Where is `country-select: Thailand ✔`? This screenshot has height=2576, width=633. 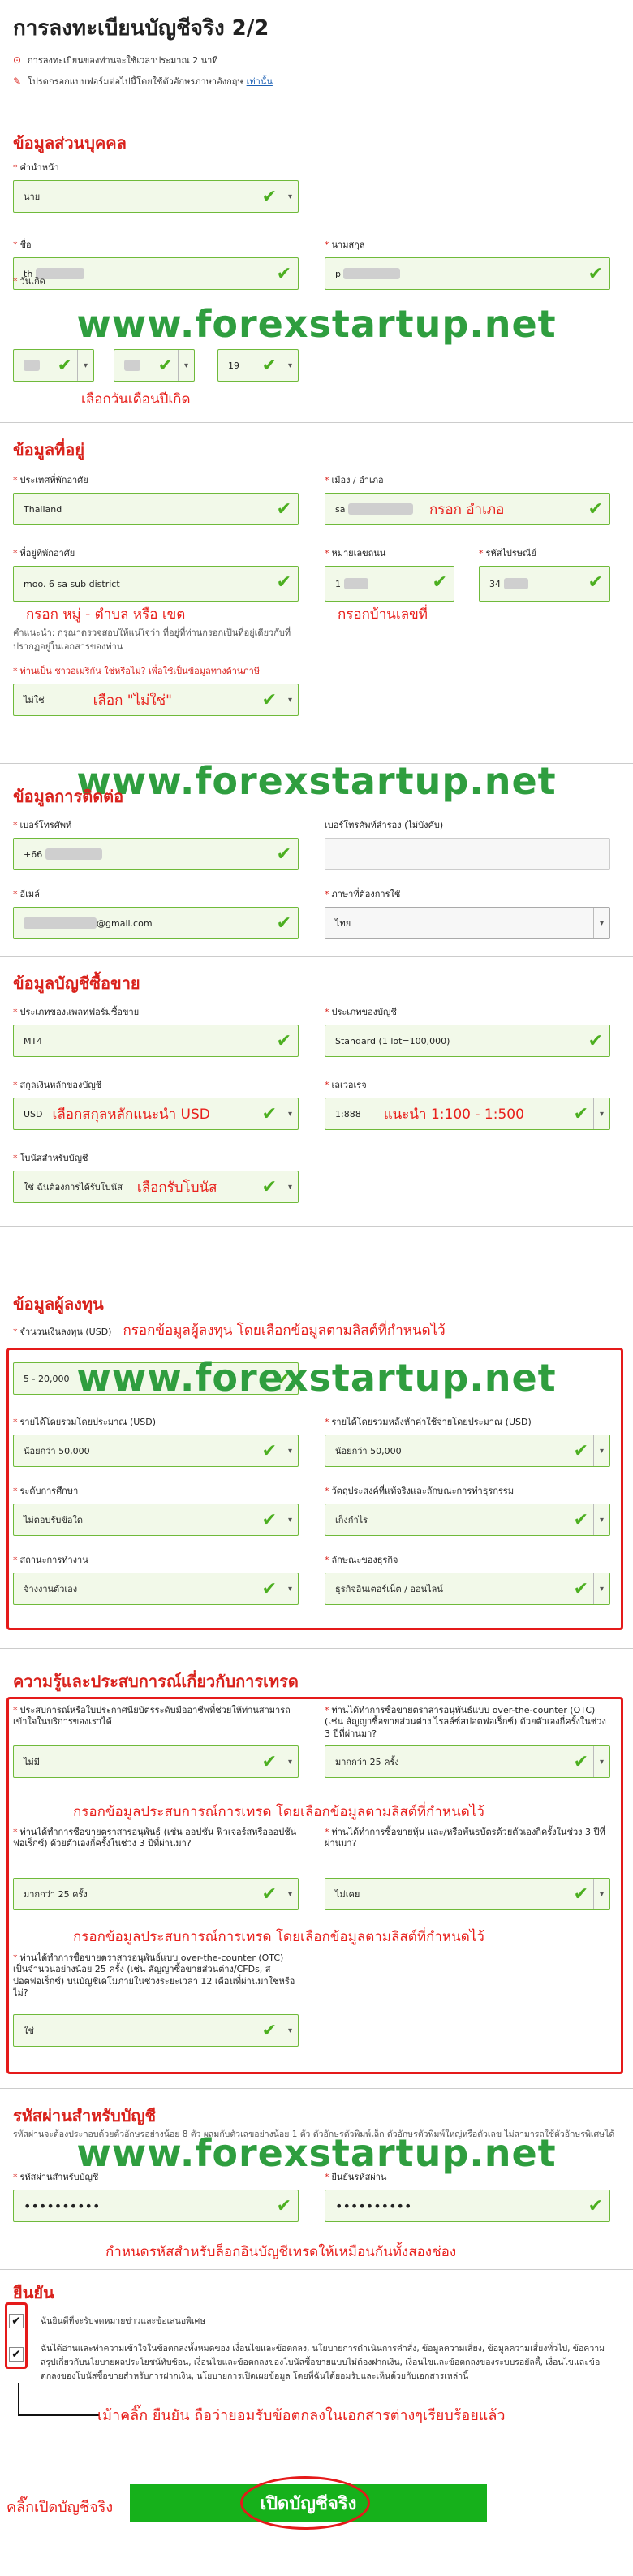
country-select: Thailand ✔ is located at coordinates (156, 509).